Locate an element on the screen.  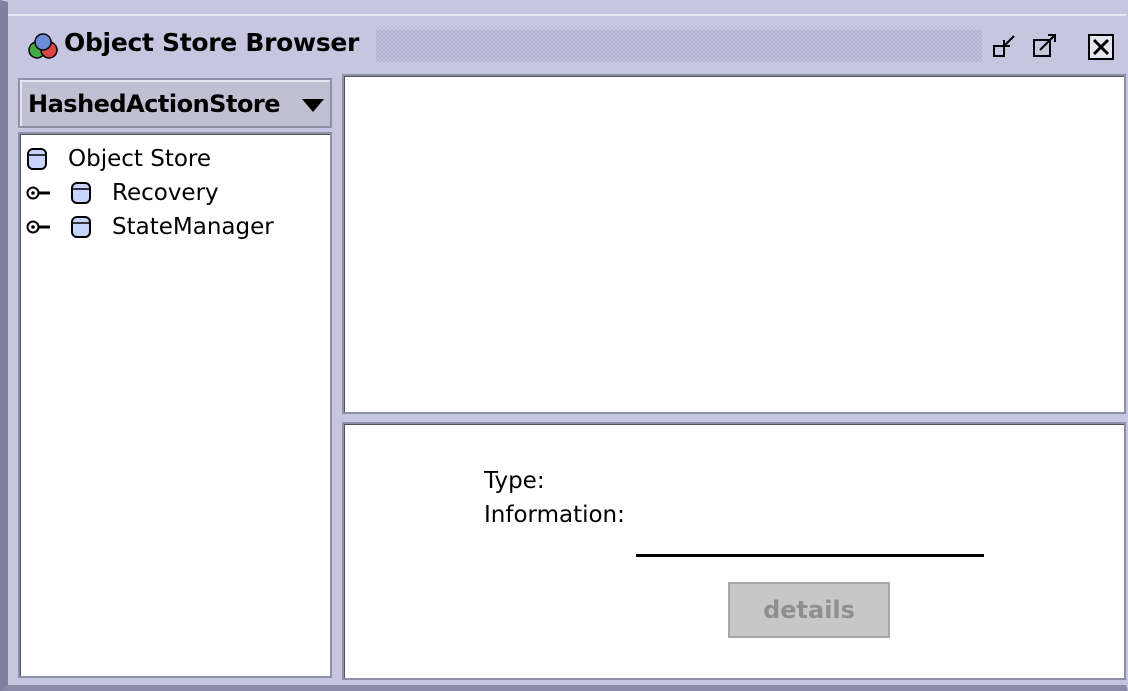
details-button: details is located at coordinates (809, 610).